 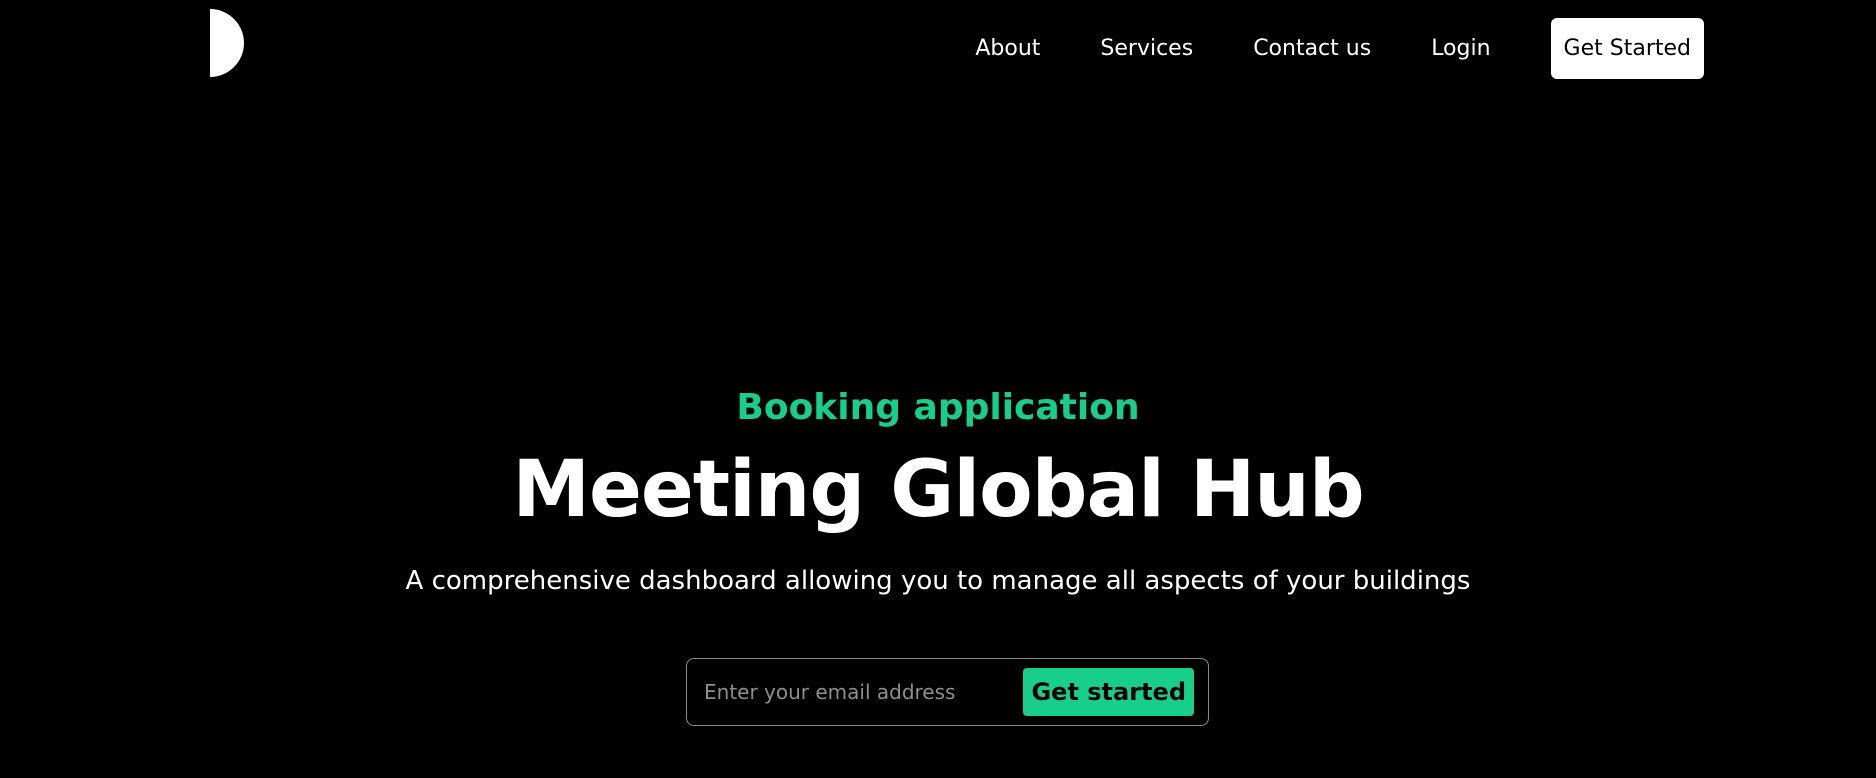 I want to click on half-circle-logo-icon, so click(x=226, y=43).